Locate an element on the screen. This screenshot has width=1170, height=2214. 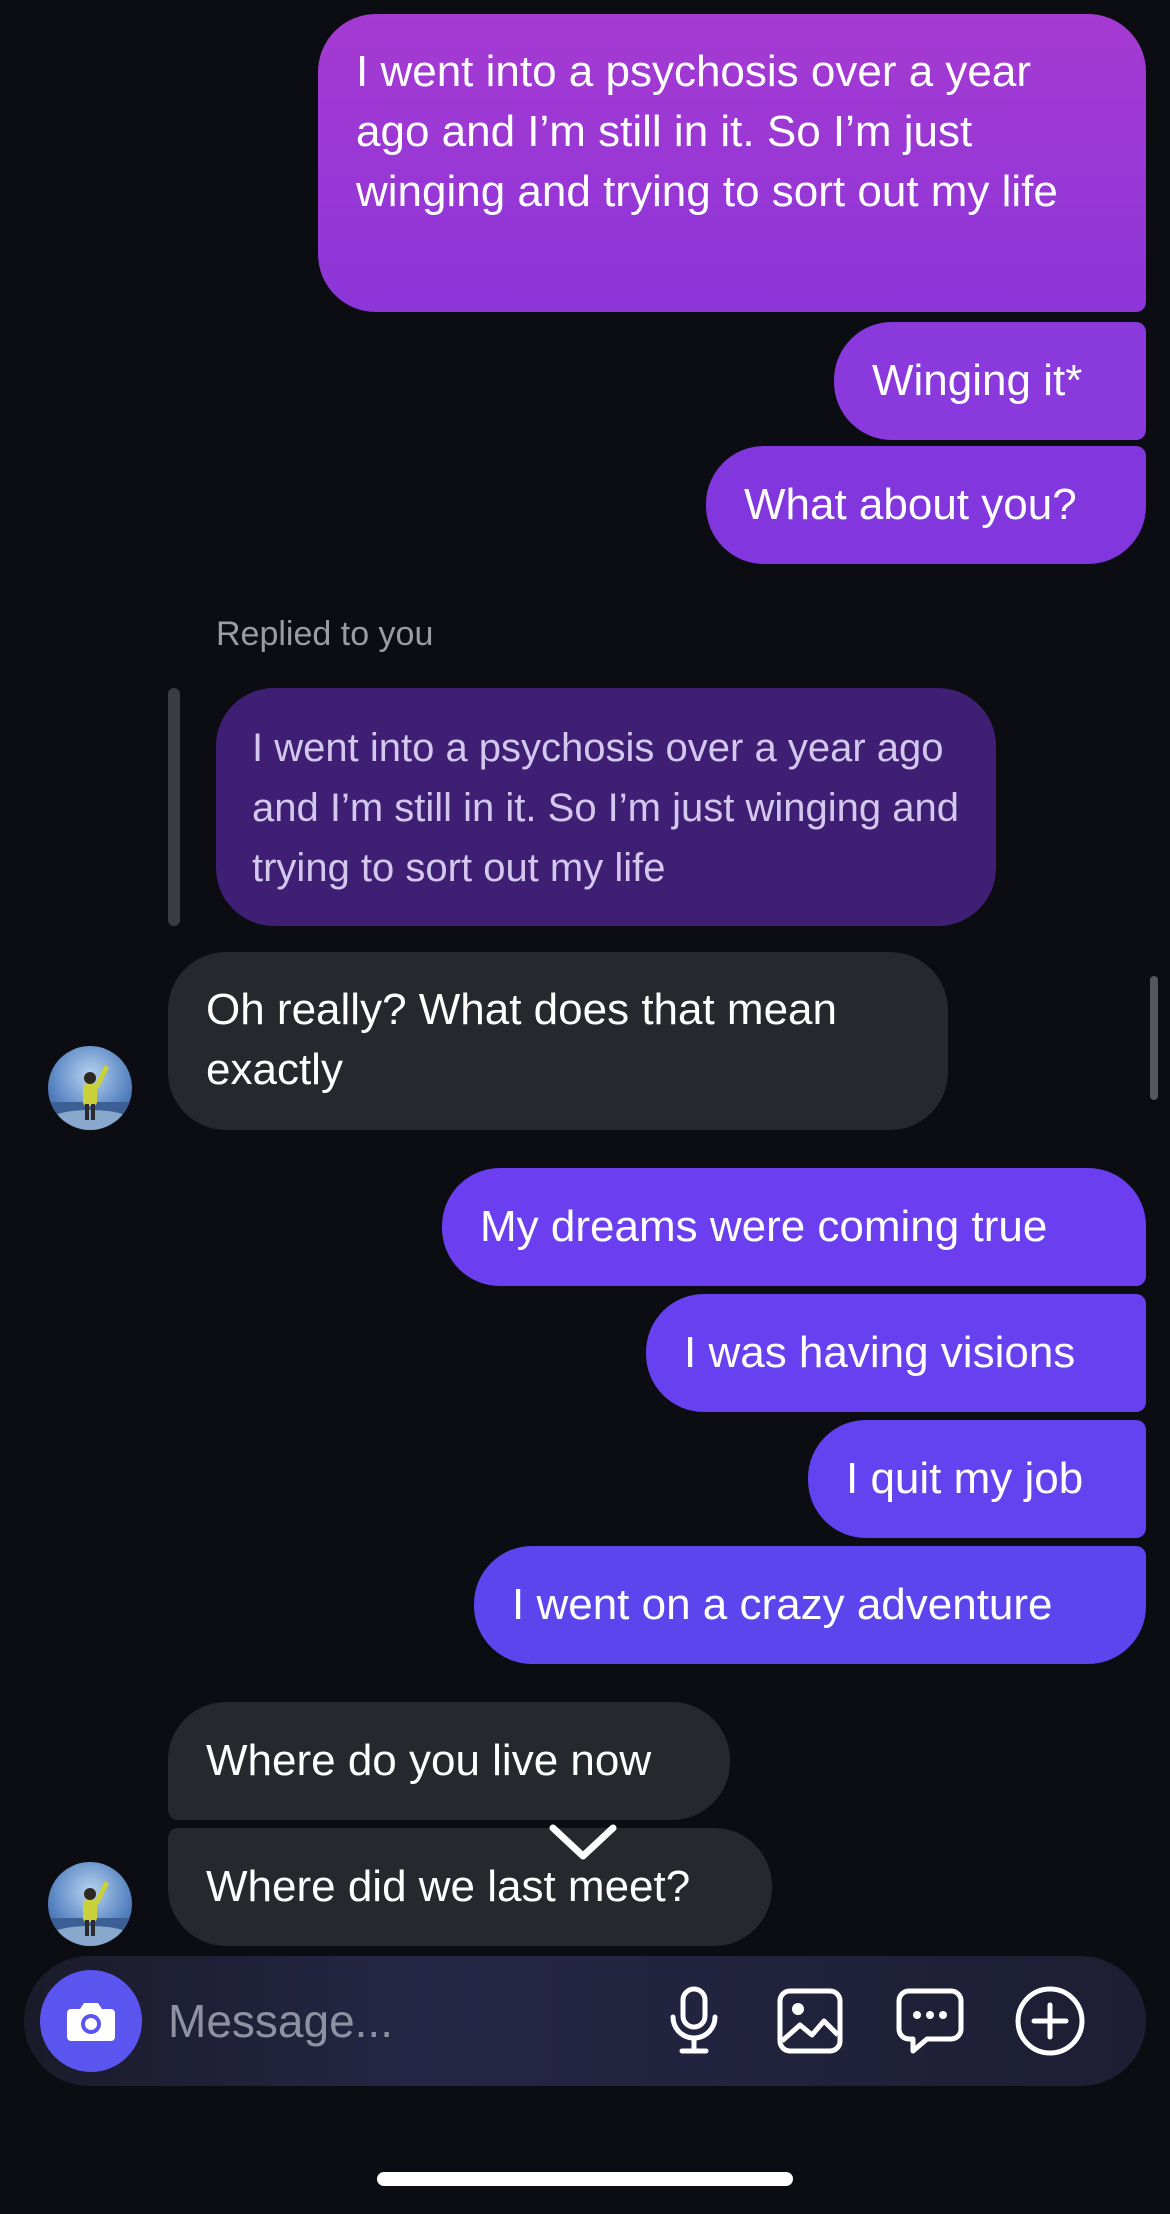
scrollbar is located at coordinates (1154, 1038).